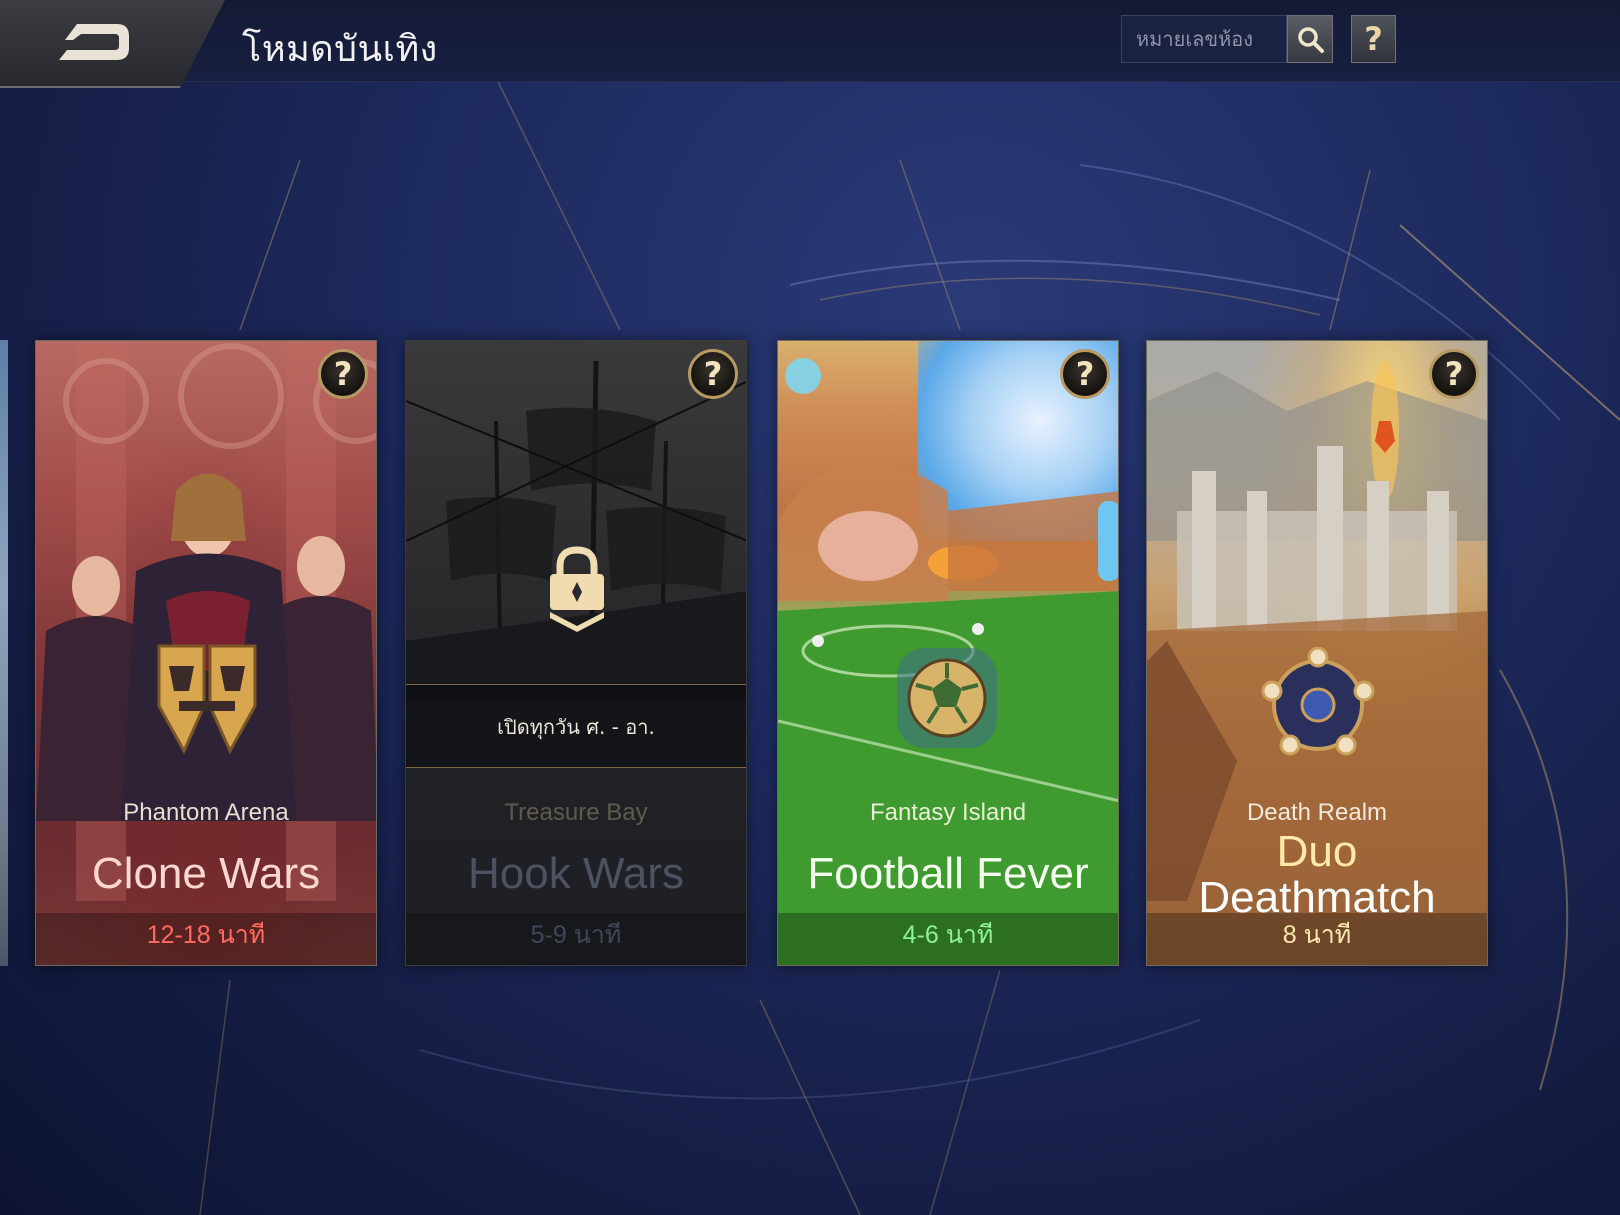 The width and height of the screenshot is (1620, 1215). I want to click on back-button, so click(112, 44).